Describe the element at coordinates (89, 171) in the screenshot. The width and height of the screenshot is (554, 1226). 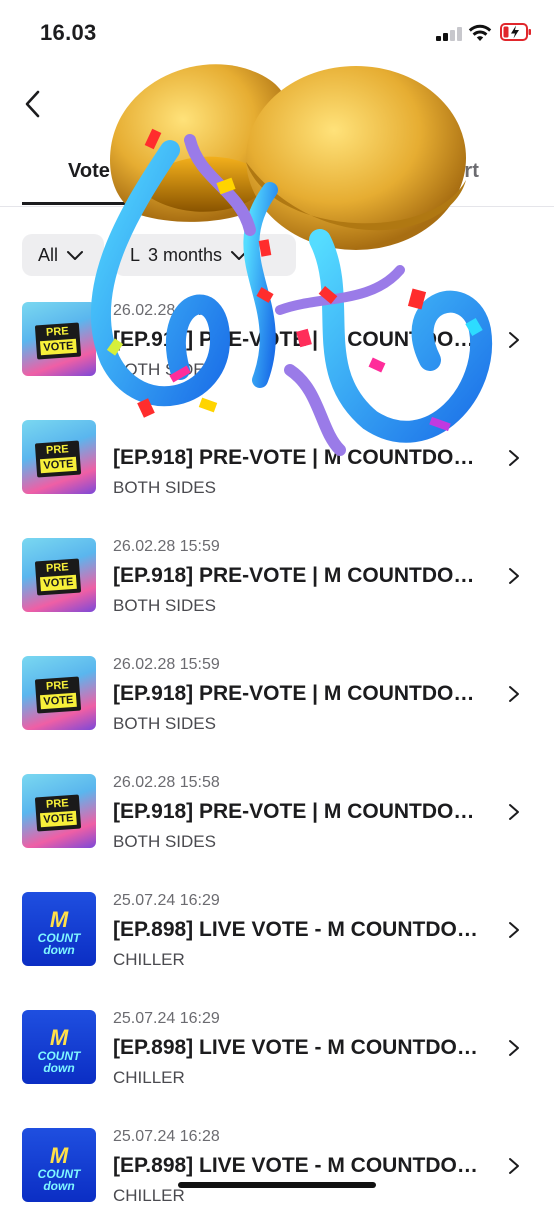
I see `tab-vote: Vote` at that location.